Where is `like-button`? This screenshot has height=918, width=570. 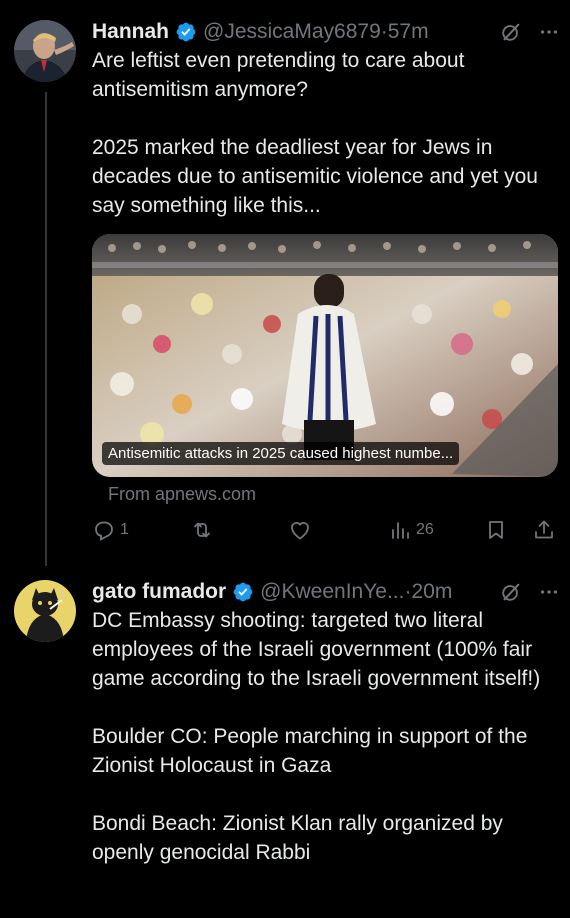
like-button is located at coordinates (302, 530).